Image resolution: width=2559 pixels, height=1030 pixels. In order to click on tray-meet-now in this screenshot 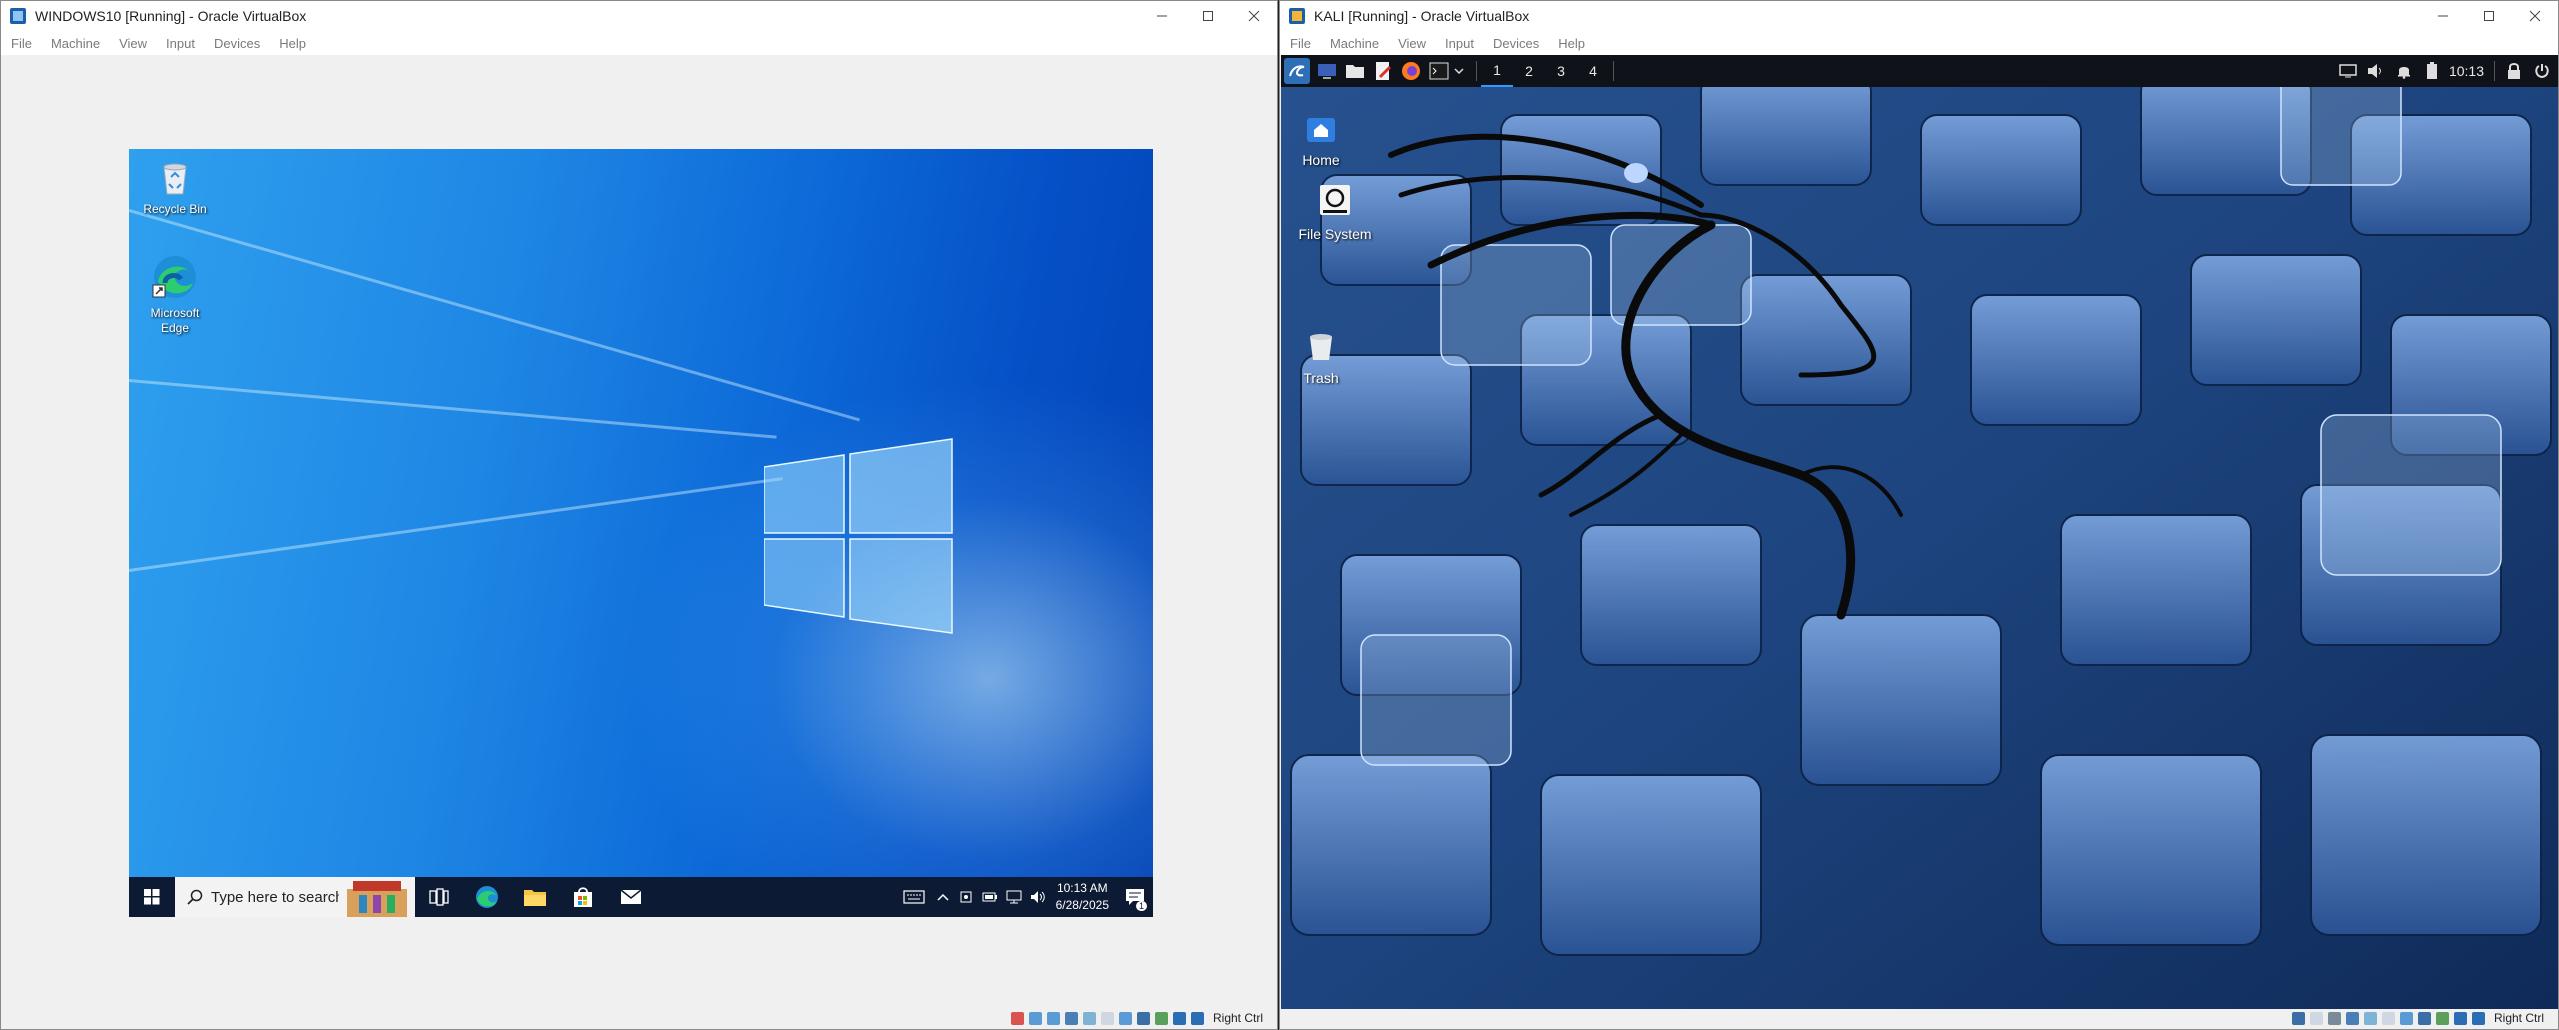, I will do `click(966, 897)`.